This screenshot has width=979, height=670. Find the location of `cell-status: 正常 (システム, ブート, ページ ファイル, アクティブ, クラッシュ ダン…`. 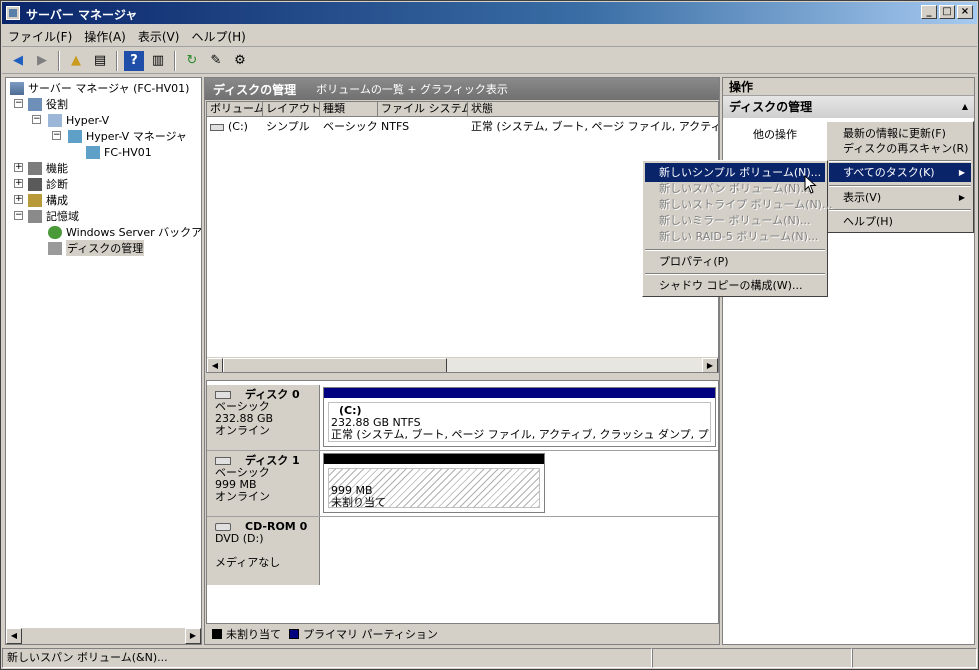

cell-status: 正常 (システム, ブート, ページ ファイル, アクティブ, クラッシュ ダン… is located at coordinates (594, 126).